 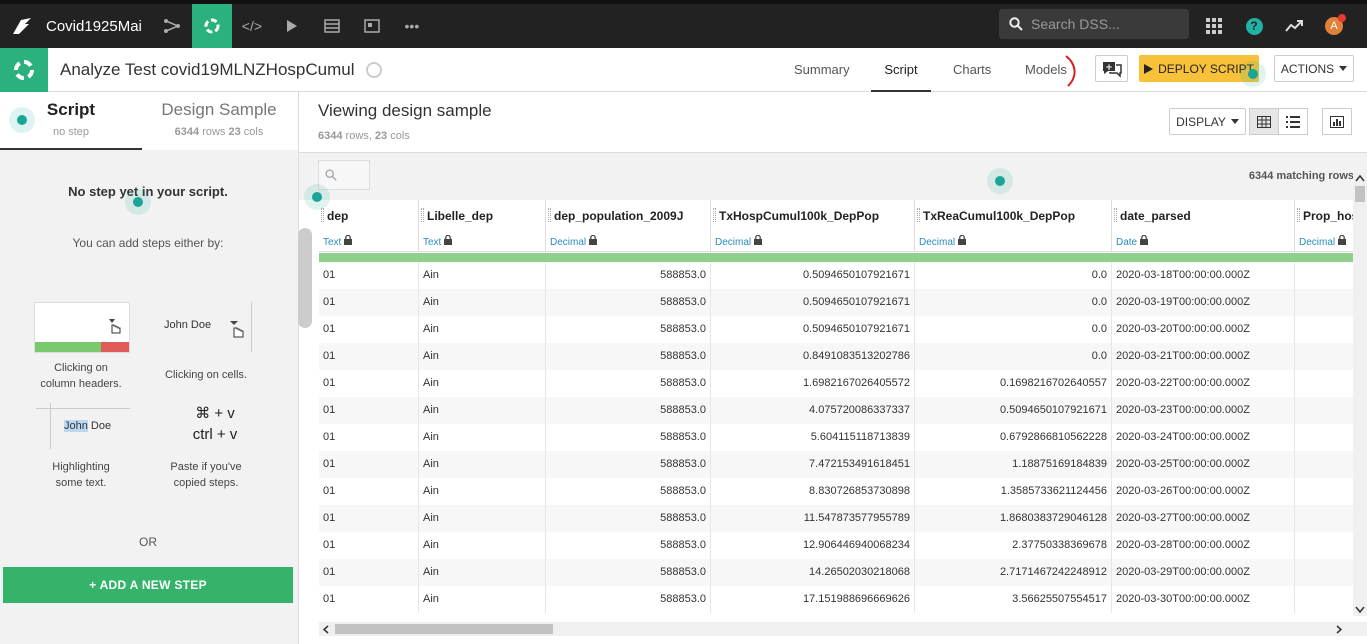 I want to click on table-cell: 2020-03-25T00:00:00.000Z, so click(x=1203, y=464).